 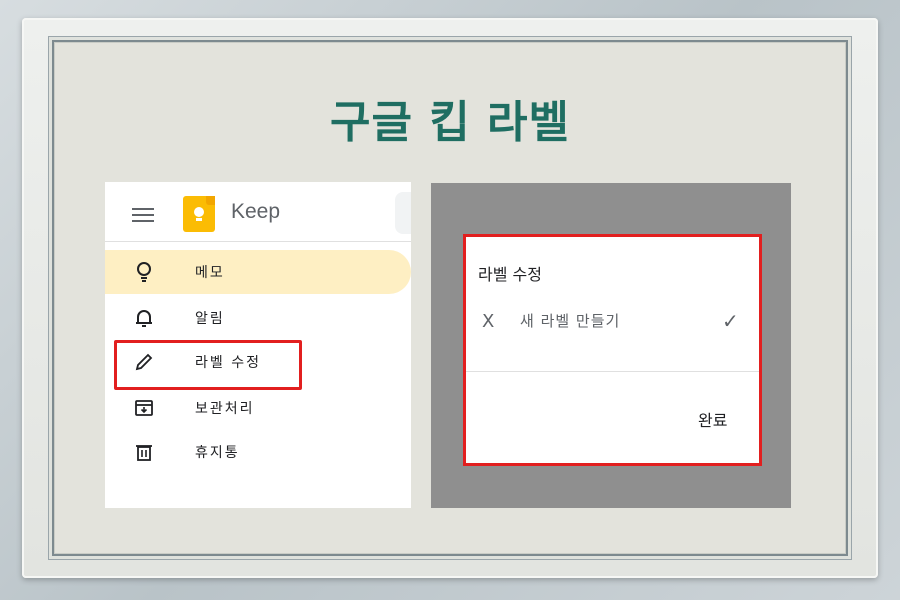 What do you see at coordinates (199, 214) in the screenshot?
I see `keep-logo-icon` at bounding box center [199, 214].